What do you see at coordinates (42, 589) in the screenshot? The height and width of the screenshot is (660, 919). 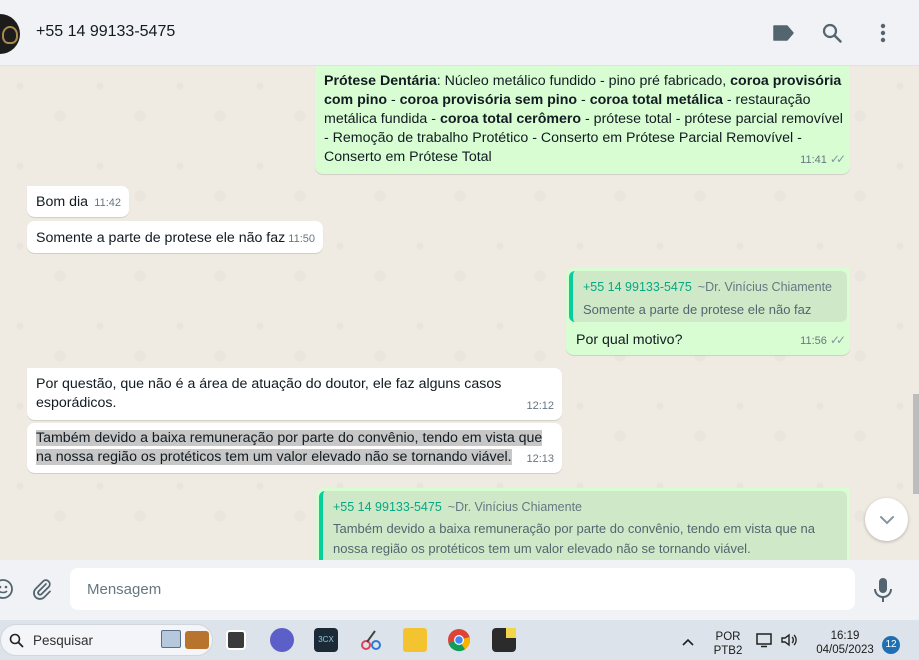 I see `attach-icon` at bounding box center [42, 589].